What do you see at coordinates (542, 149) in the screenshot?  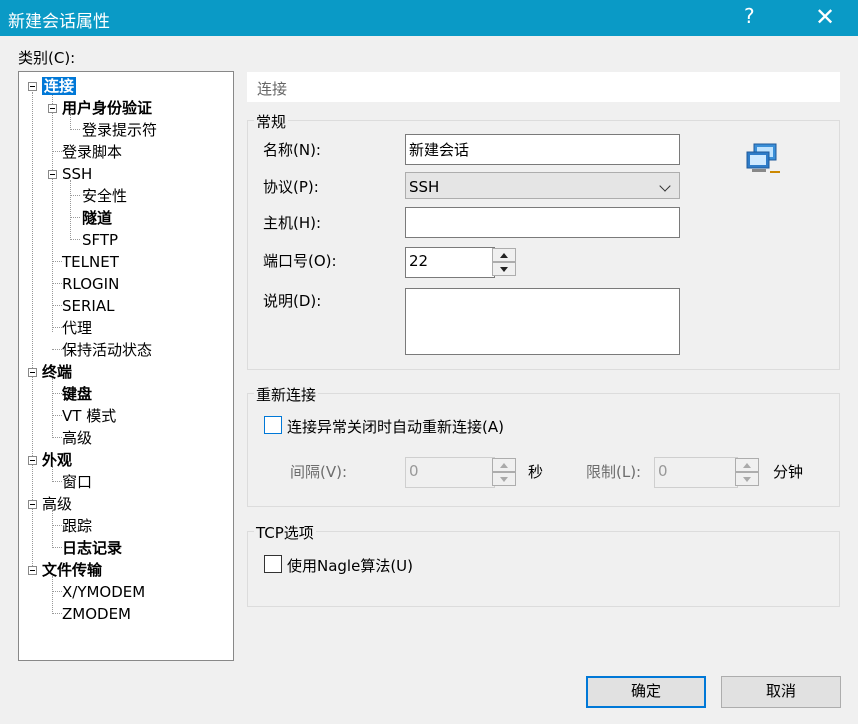 I see `name-input: 新建会话` at bounding box center [542, 149].